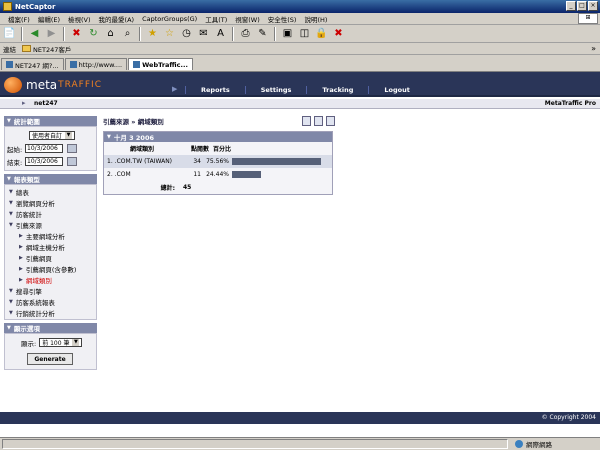 This screenshot has width=600, height=450. Describe the element at coordinates (169, 33) in the screenshot. I see `add-favorite-icon: ☆` at that location.